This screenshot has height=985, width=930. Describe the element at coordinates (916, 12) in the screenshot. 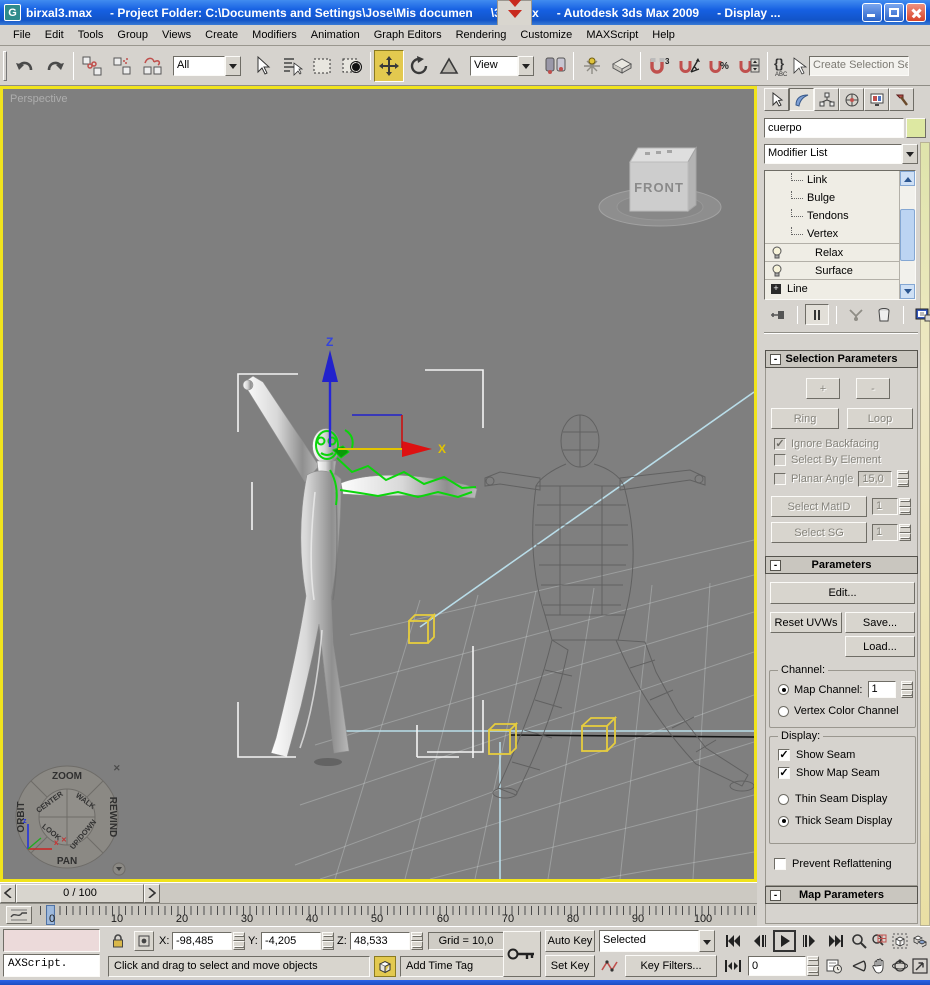

I see `close-button` at that location.